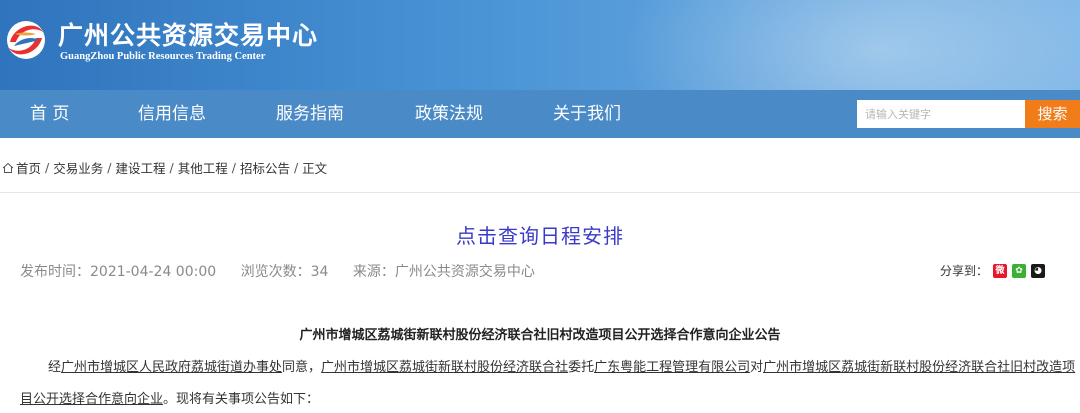 The height and width of the screenshot is (413, 1080). I want to click on logo-icon, so click(26, 40).